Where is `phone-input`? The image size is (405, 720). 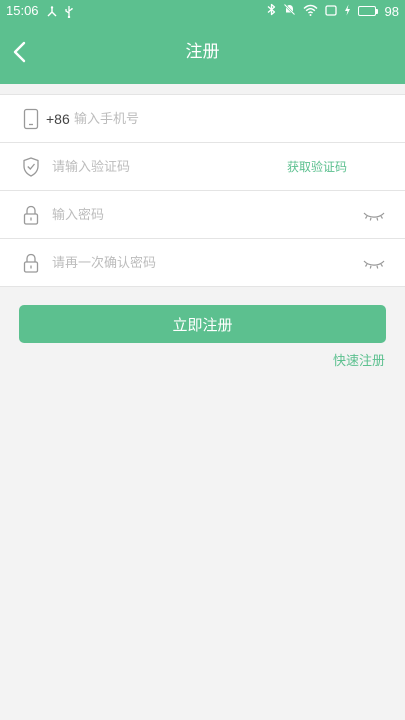 phone-input is located at coordinates (224, 119).